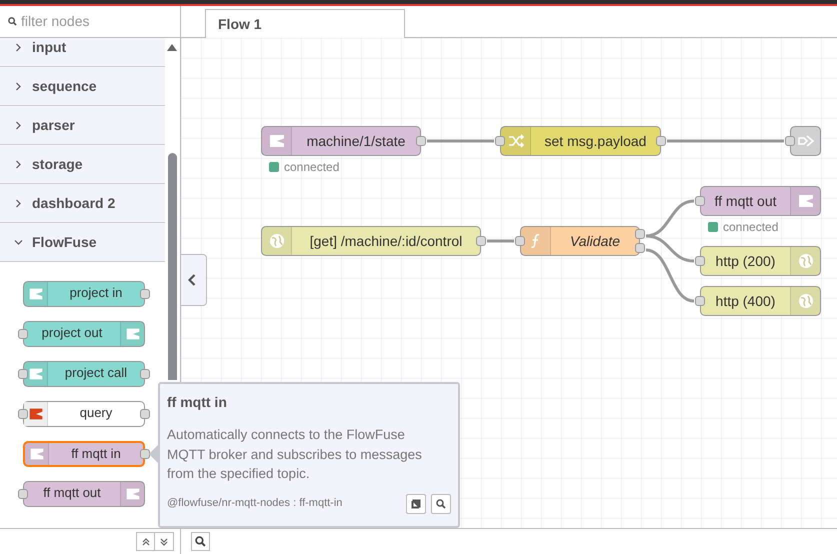 Image resolution: width=837 pixels, height=554 pixels. What do you see at coordinates (84, 494) in the screenshot?
I see `palette-node: ff mqtt out` at bounding box center [84, 494].